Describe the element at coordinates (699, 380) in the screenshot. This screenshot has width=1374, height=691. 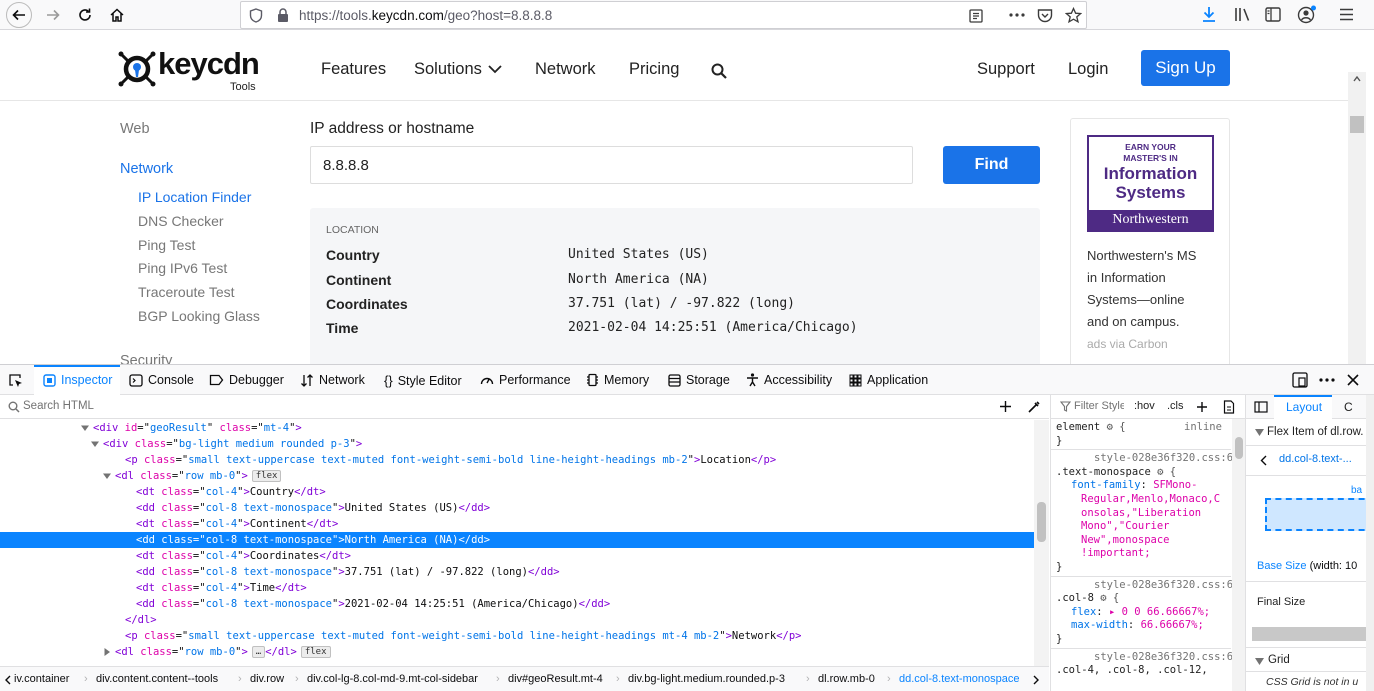
I see `tab-storage: Storage` at that location.